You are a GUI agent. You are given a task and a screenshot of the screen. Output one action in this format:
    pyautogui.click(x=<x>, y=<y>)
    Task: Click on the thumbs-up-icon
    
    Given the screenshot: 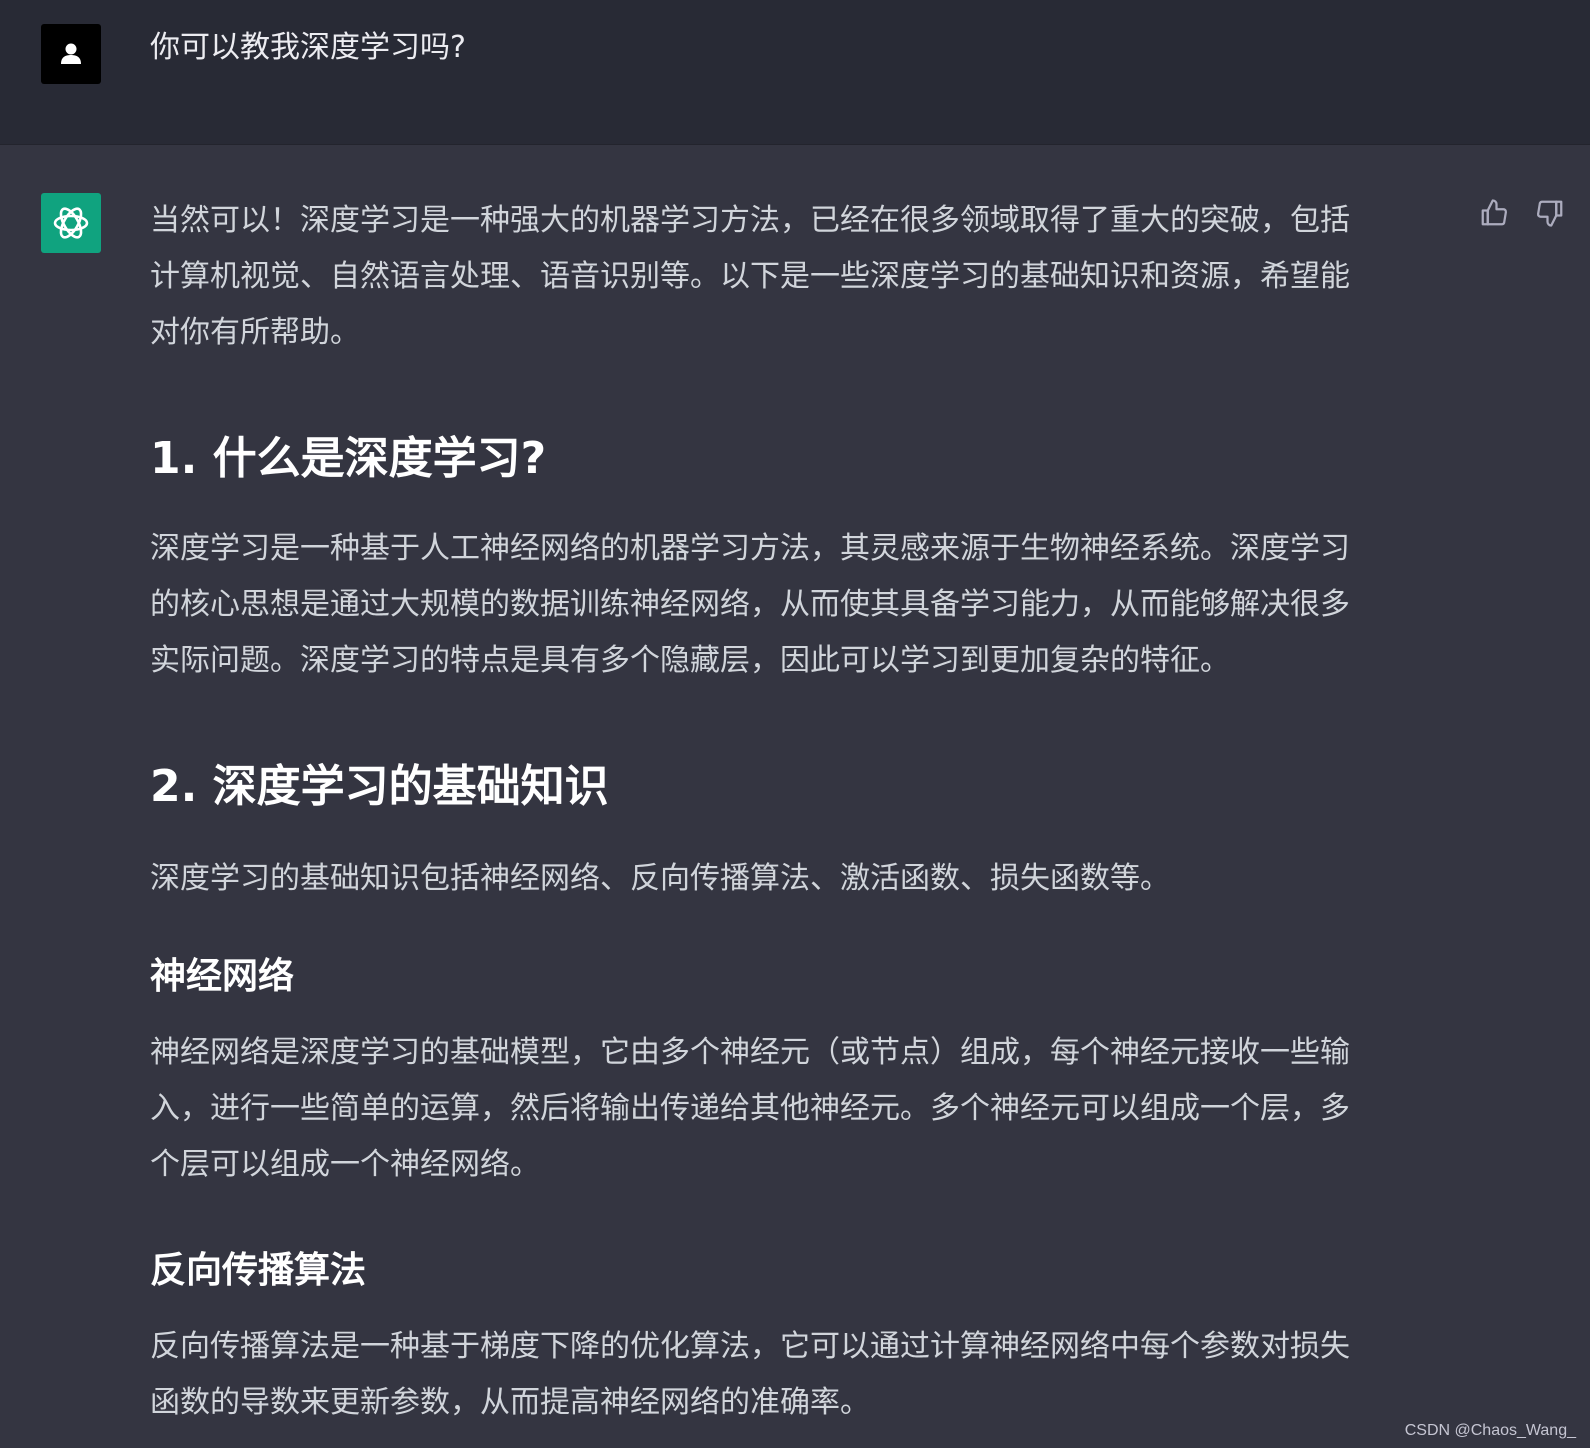 What is the action you would take?
    pyautogui.click(x=1494, y=212)
    